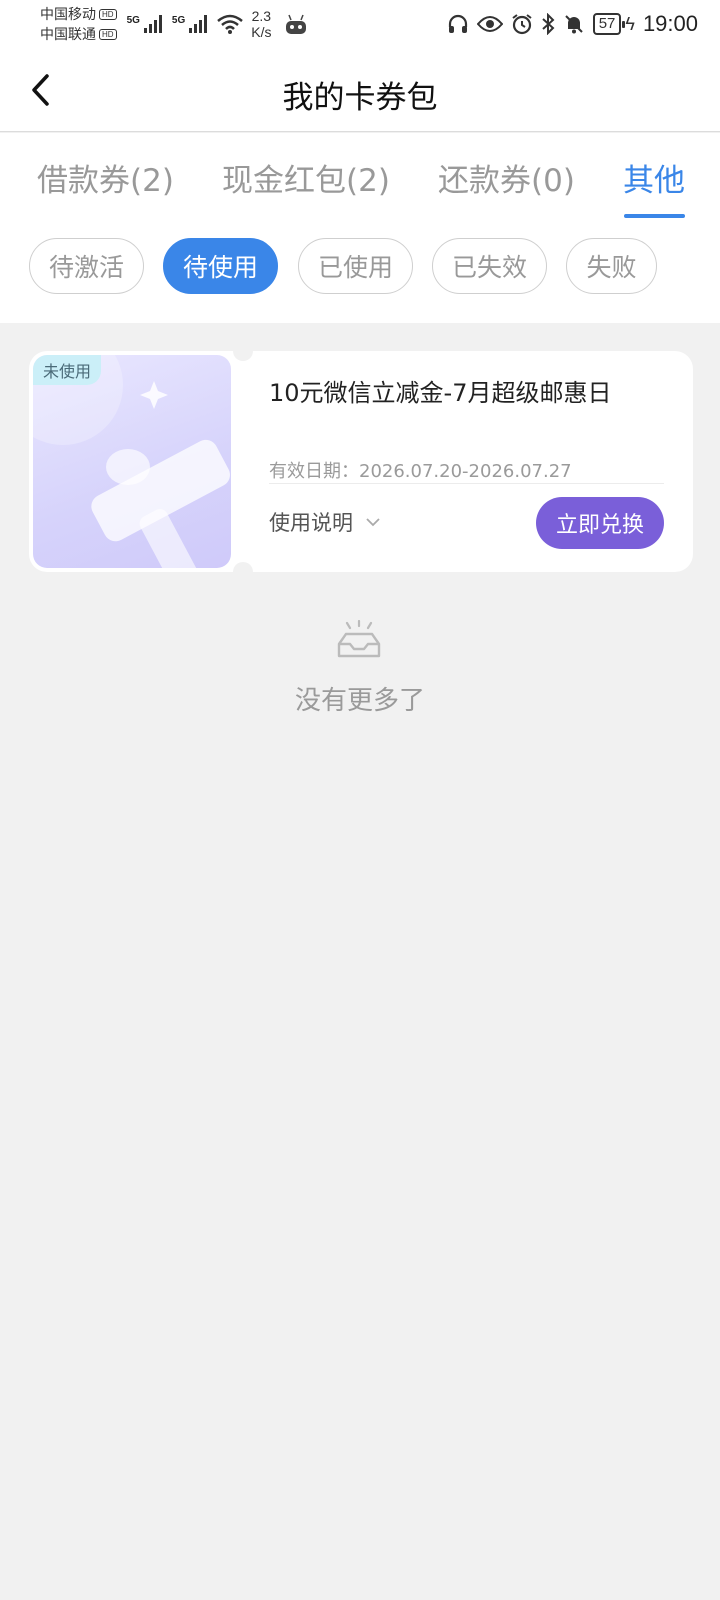  I want to click on filter-used: 已使用, so click(355, 266).